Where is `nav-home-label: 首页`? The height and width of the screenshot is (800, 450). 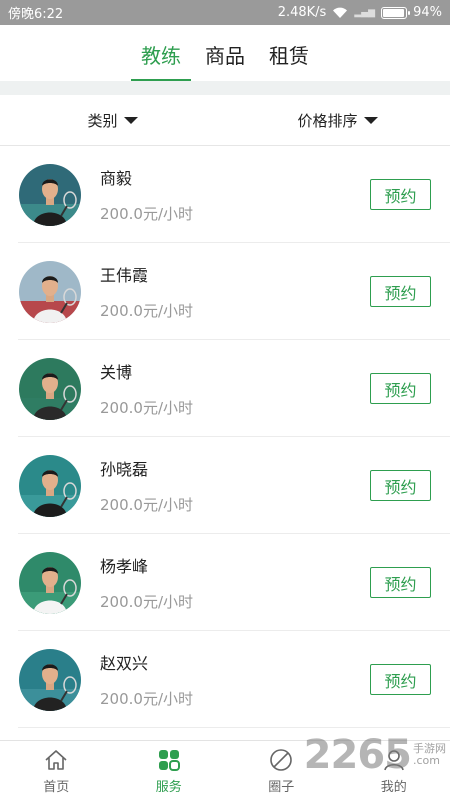
nav-home-label: 首页 is located at coordinates (56, 787).